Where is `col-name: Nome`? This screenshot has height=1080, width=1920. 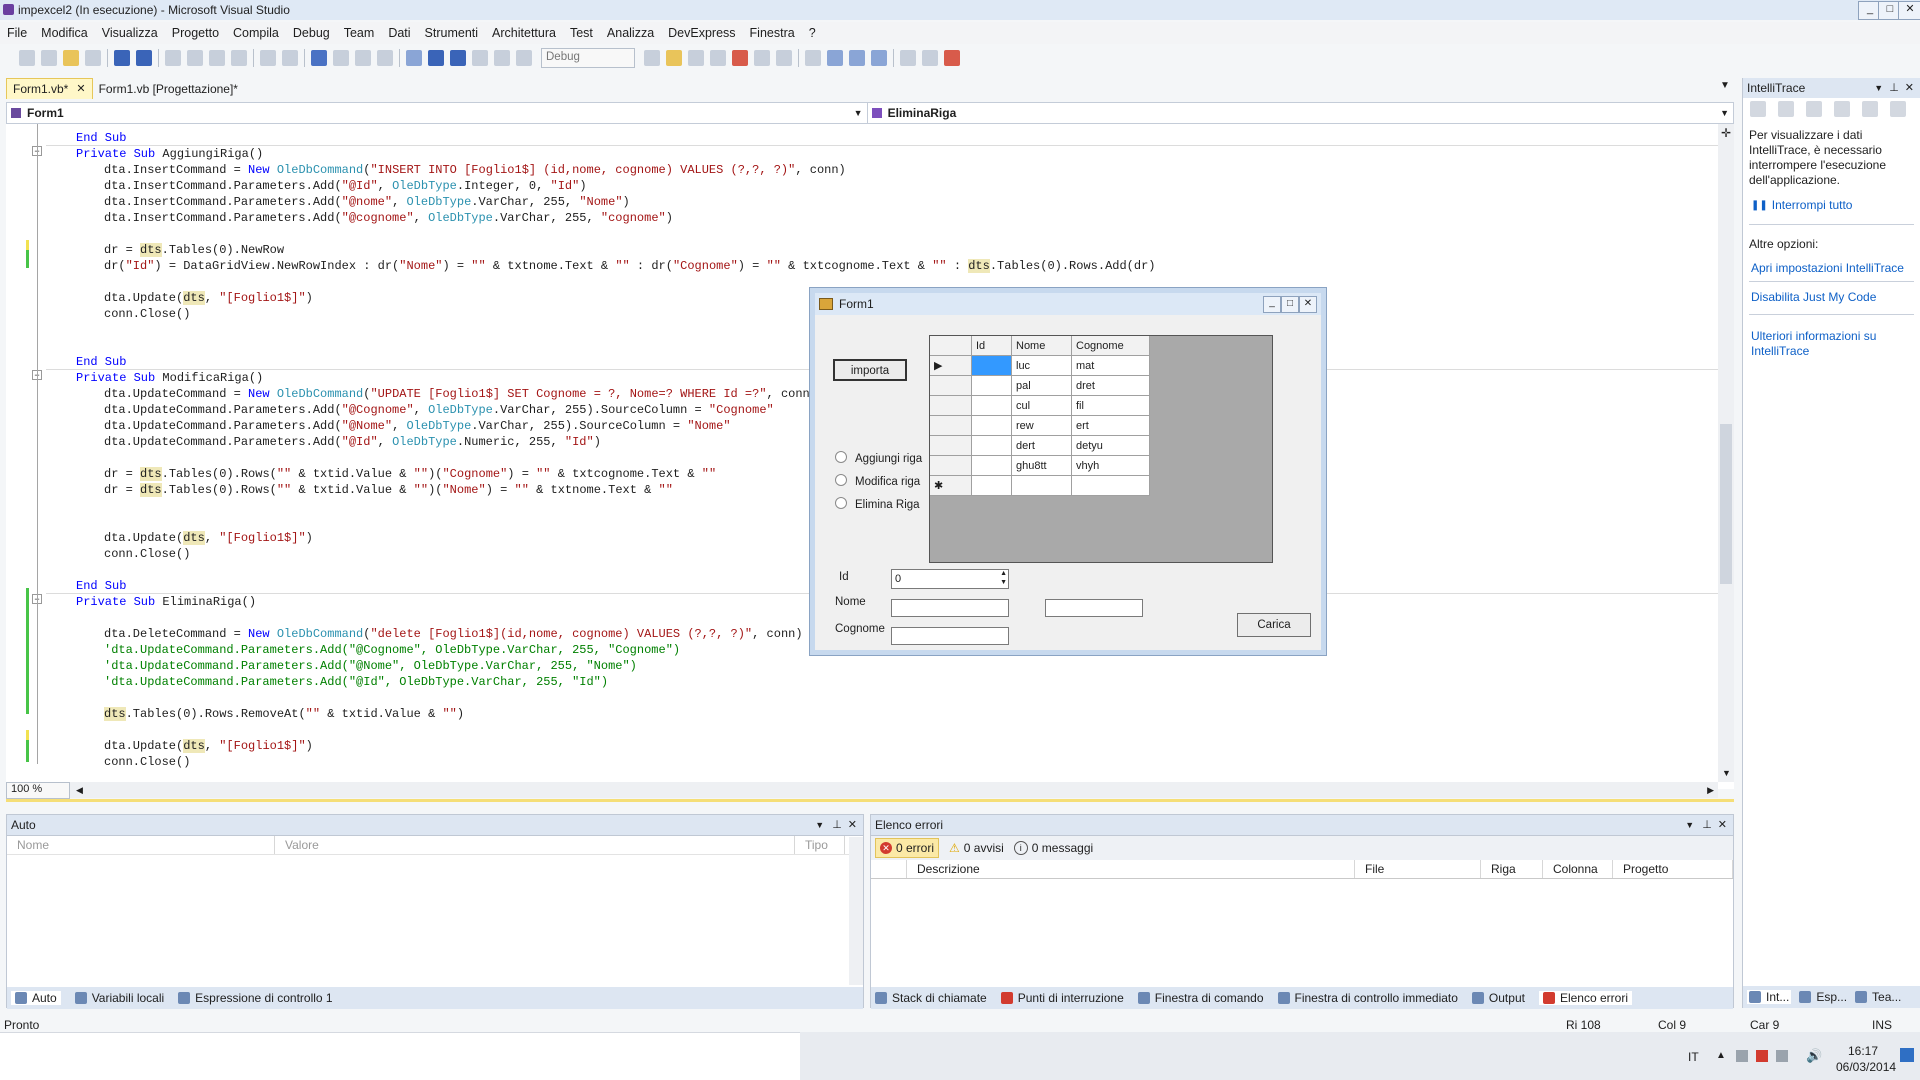 col-name: Nome is located at coordinates (141, 845).